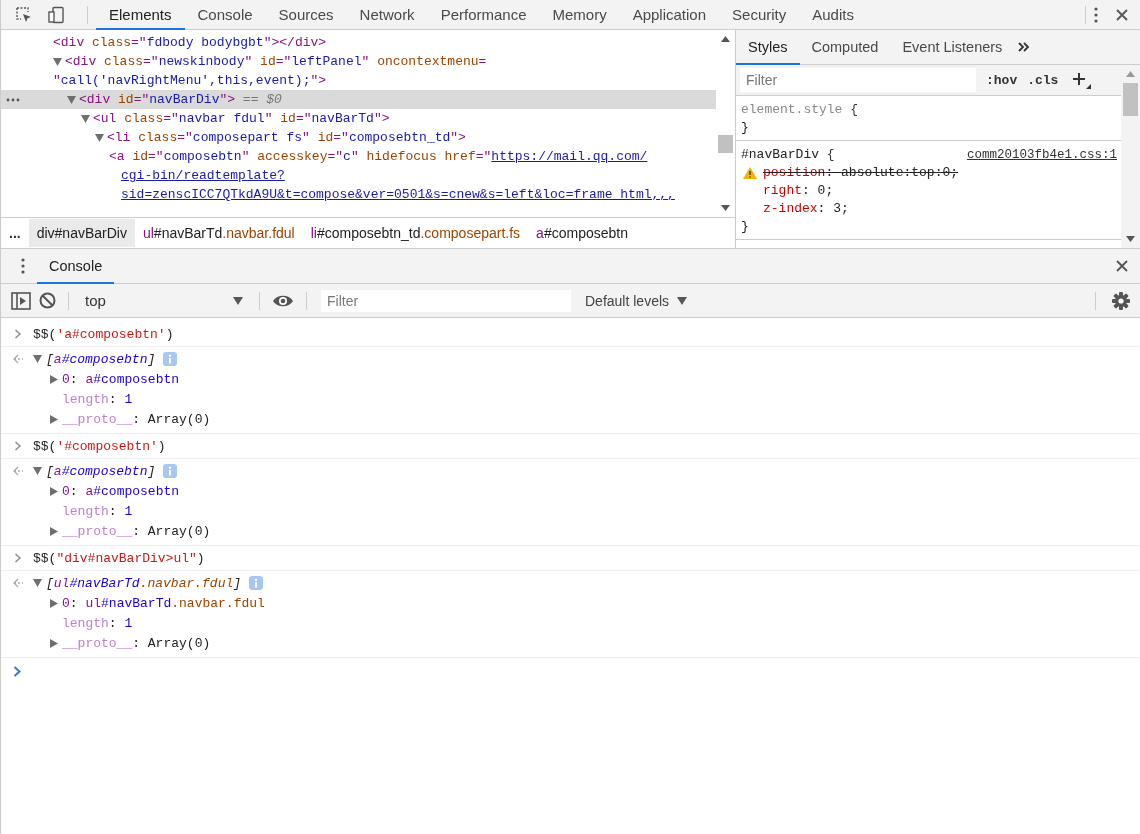  Describe the element at coordinates (1096, 14) in the screenshot. I see `kebab-menu-icon` at that location.